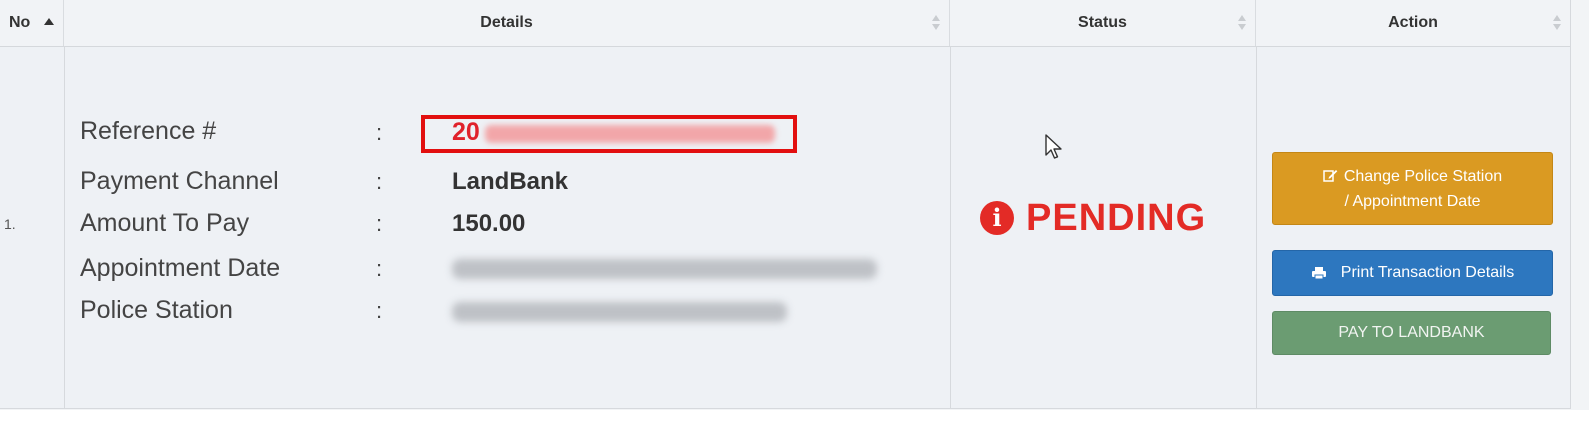 The image size is (1589, 422). Describe the element at coordinates (1330, 175) in the screenshot. I see `edit-icon` at that location.